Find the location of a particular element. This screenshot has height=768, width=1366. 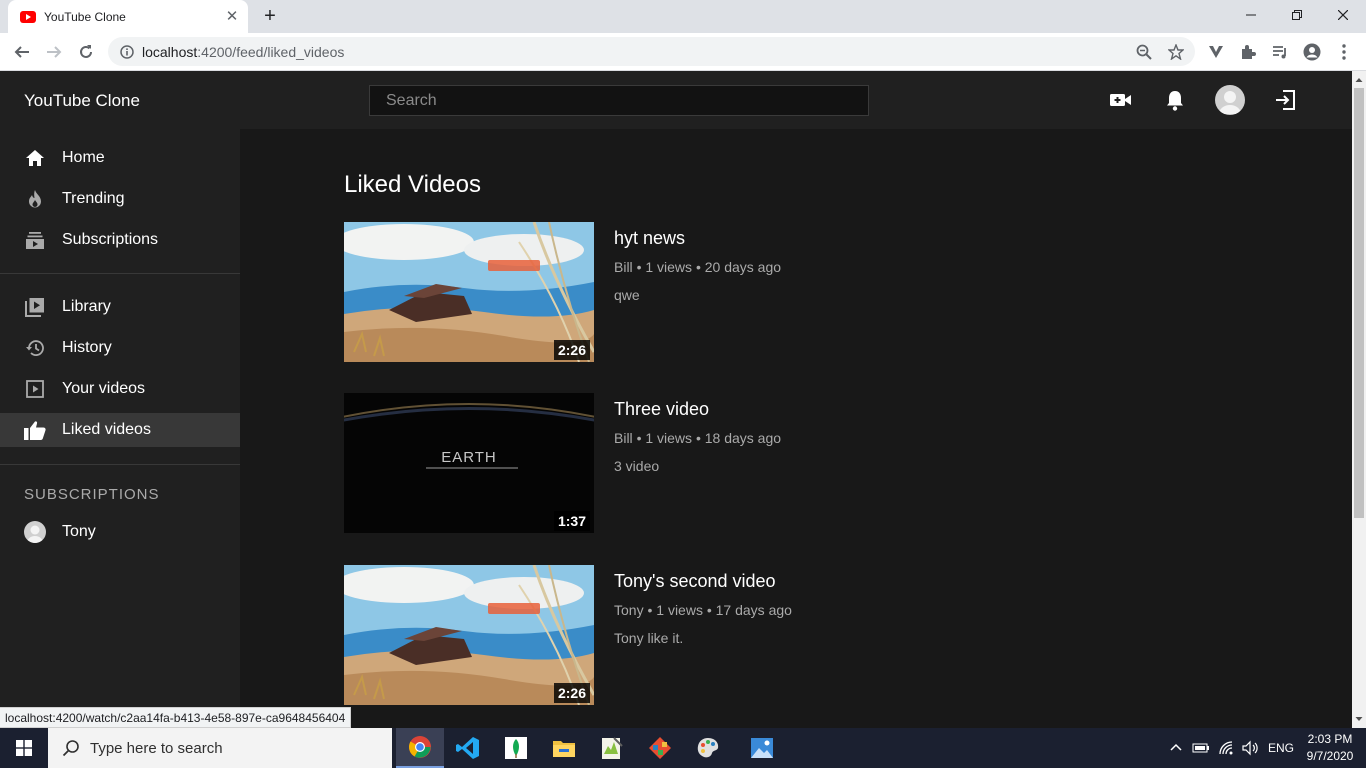

upload-video-icon is located at coordinates (1121, 100).